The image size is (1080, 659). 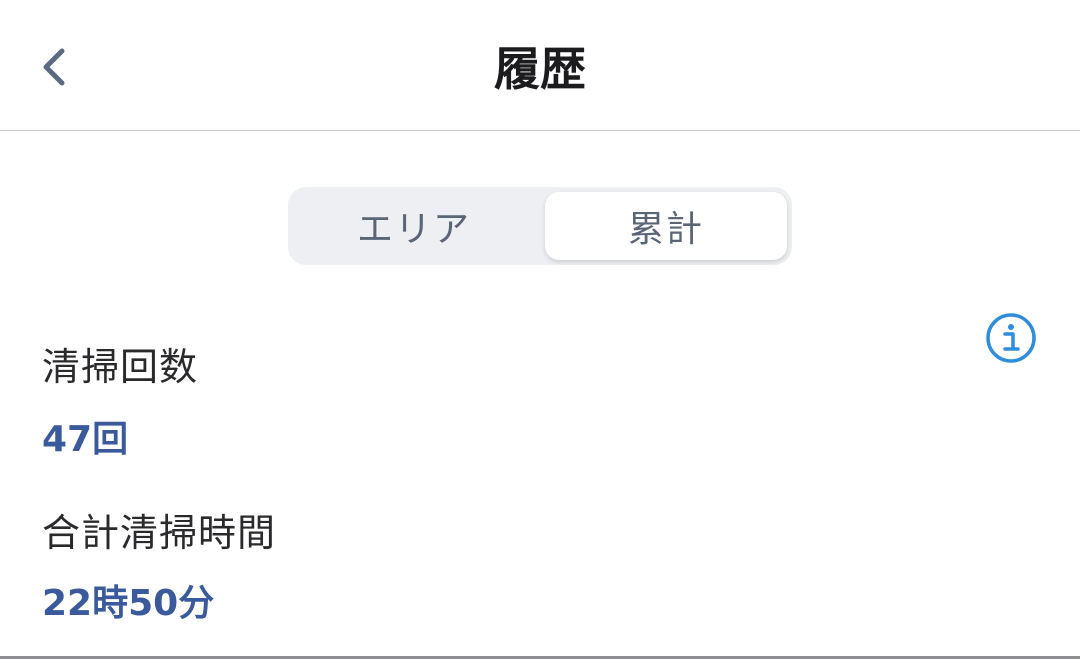 What do you see at coordinates (666, 226) in the screenshot?
I see `tab-cumulative: 累計` at bounding box center [666, 226].